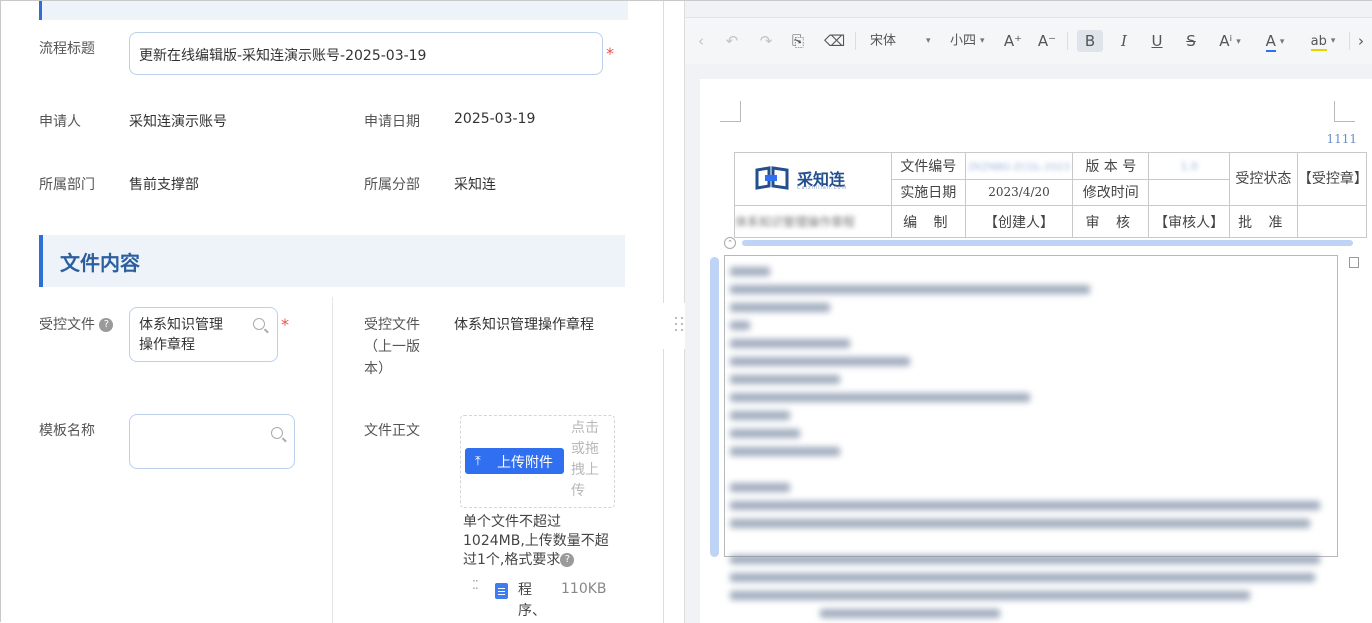  What do you see at coordinates (928, 166) in the screenshot?
I see `doc-no-label: 文件编号` at bounding box center [928, 166].